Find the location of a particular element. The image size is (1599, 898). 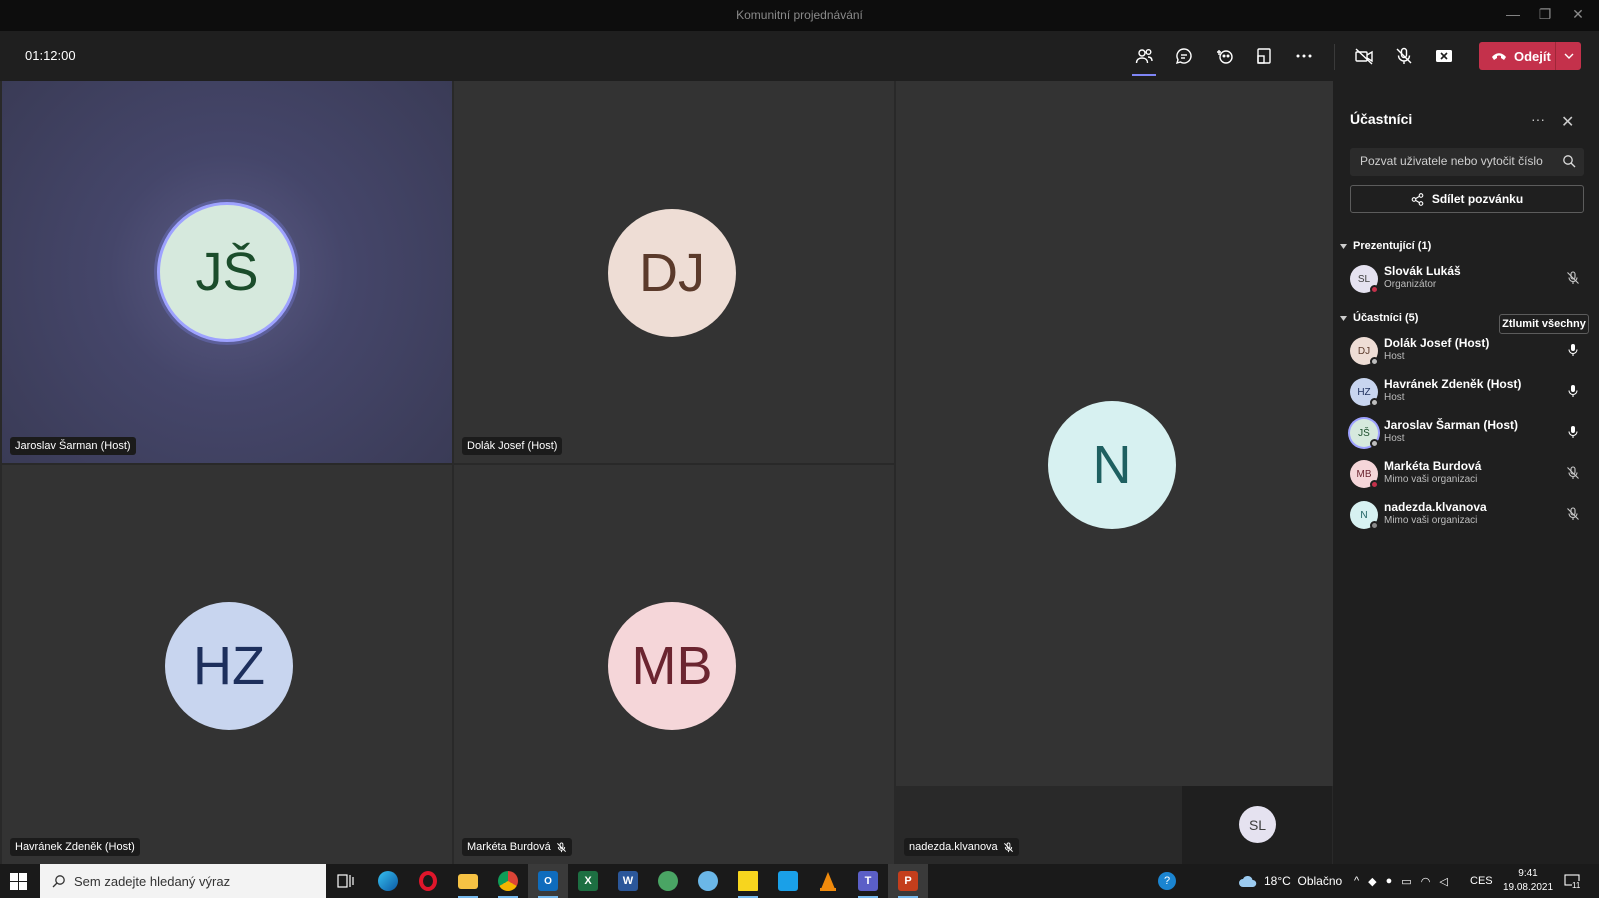

outlook-icon: O is located at coordinates (548, 881).